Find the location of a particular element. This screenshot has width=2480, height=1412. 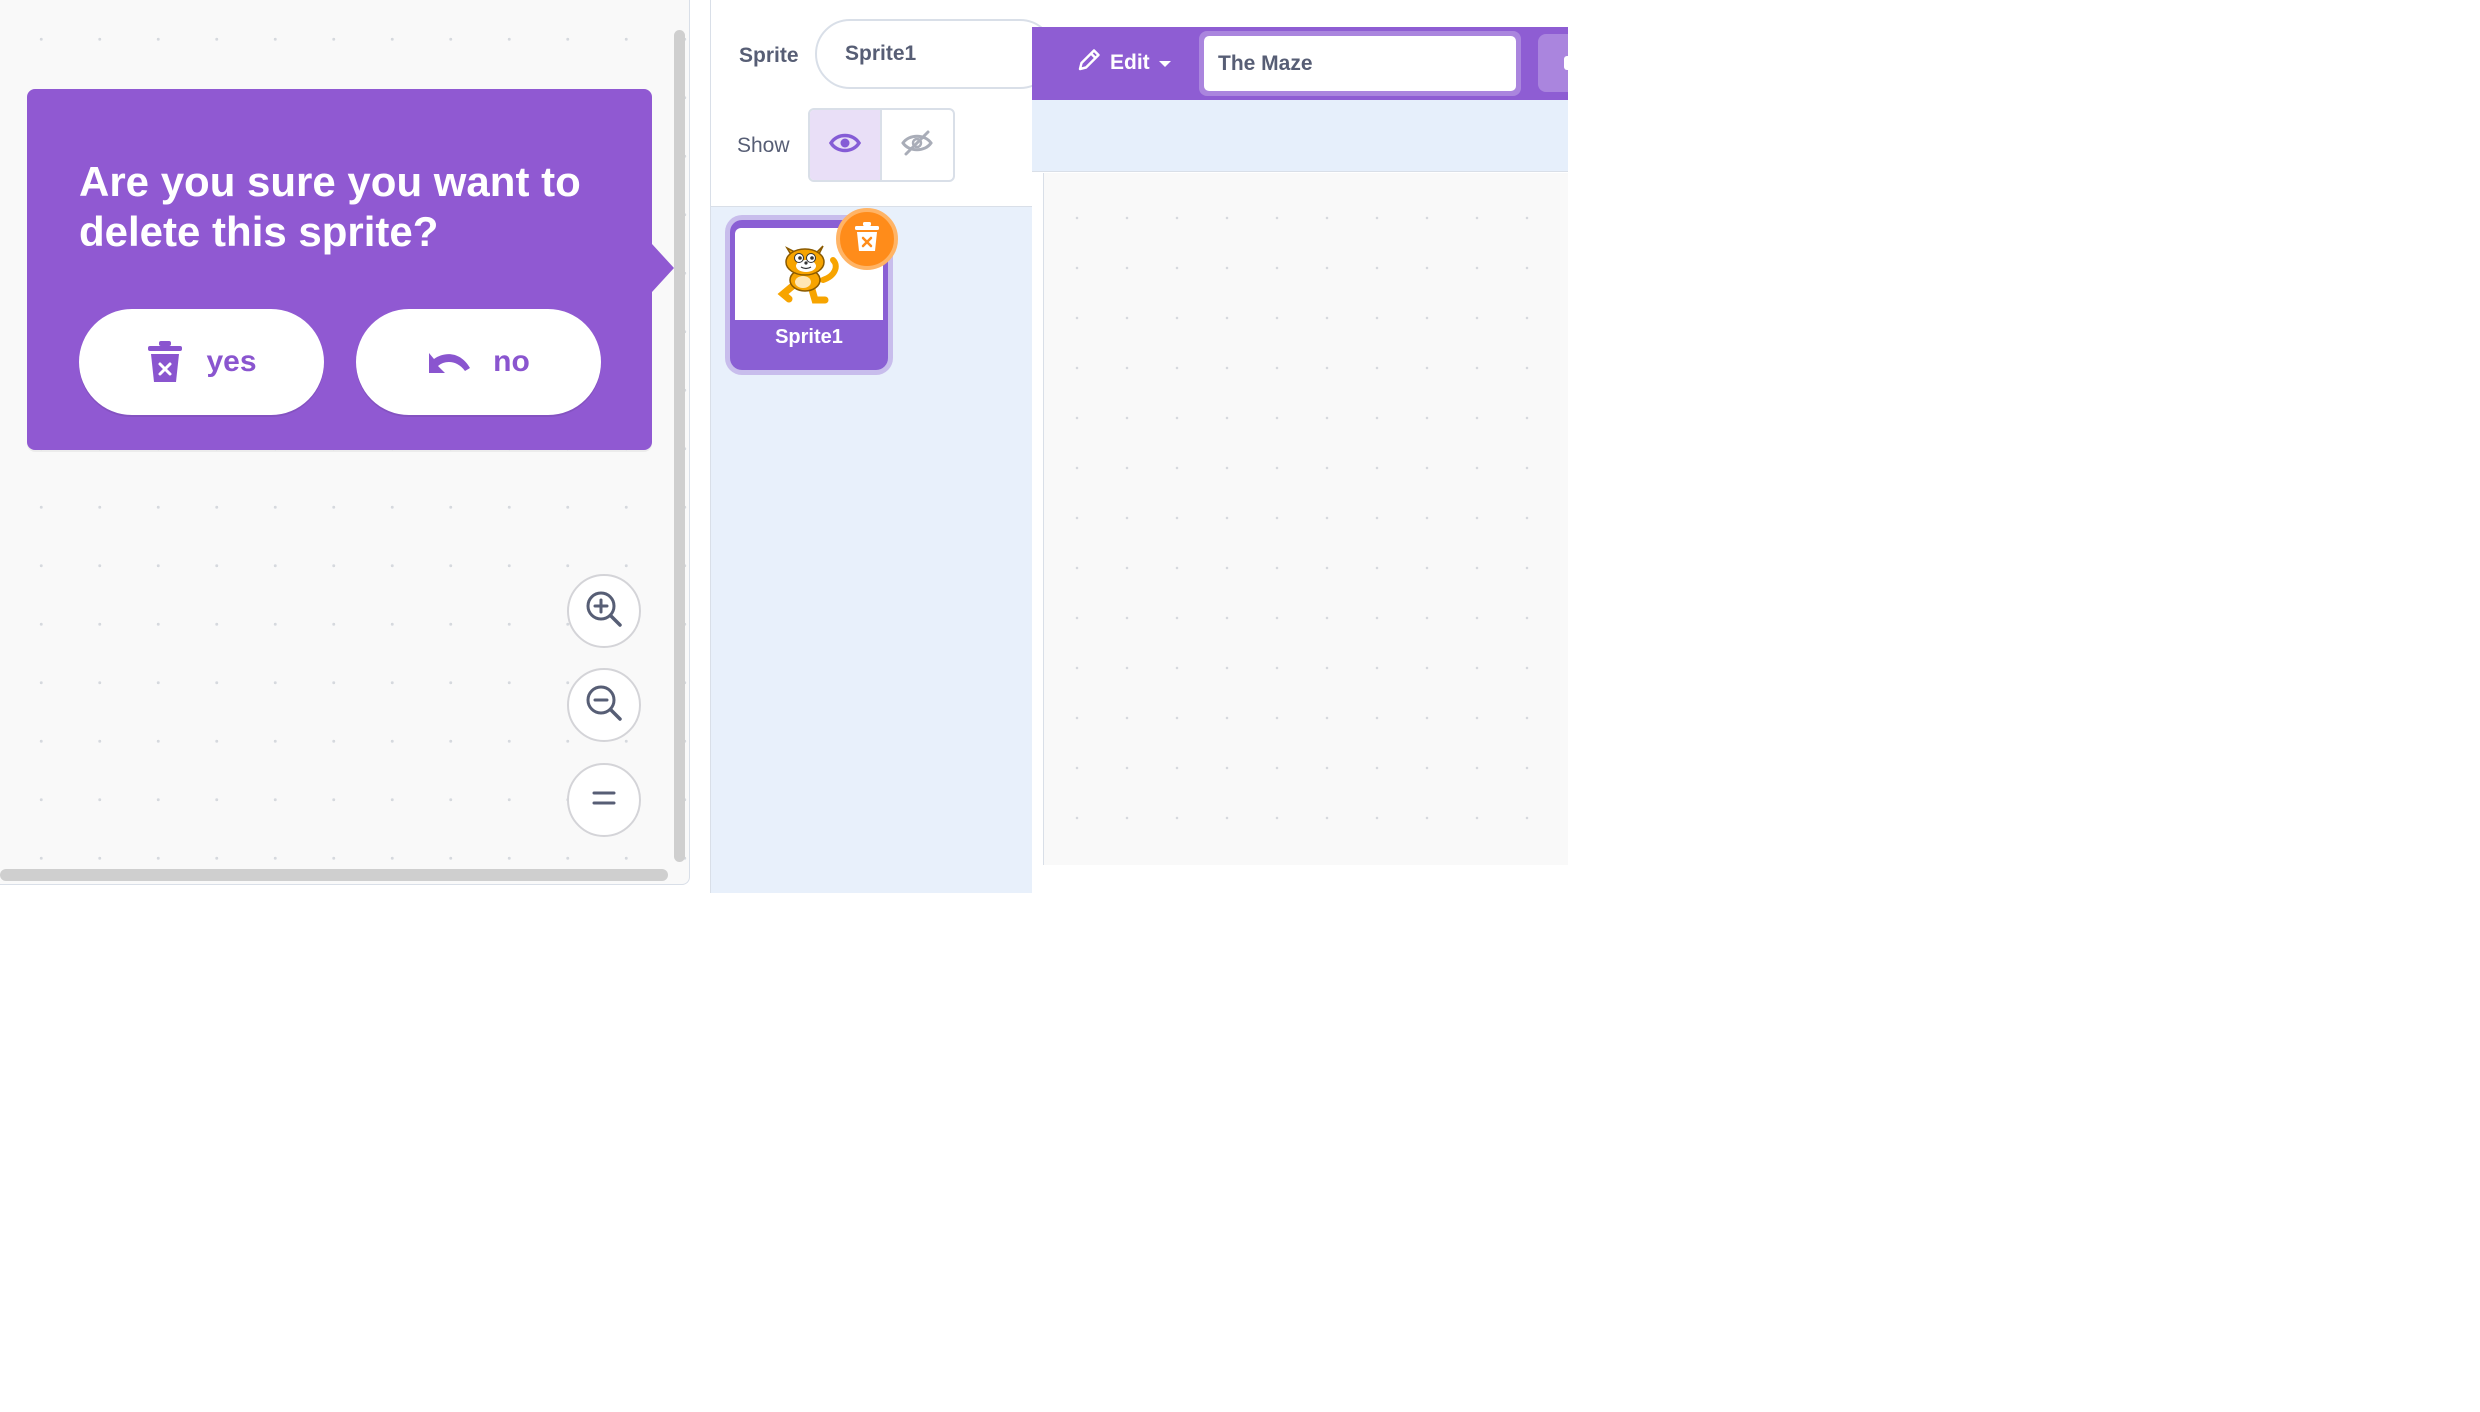

share-button is located at coordinates (1558, 63).